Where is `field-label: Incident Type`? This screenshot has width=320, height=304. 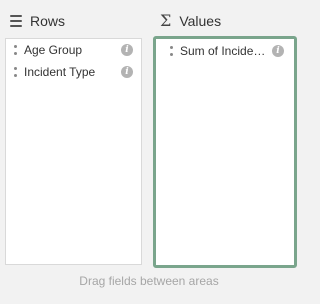 field-label: Incident Type is located at coordinates (60, 72).